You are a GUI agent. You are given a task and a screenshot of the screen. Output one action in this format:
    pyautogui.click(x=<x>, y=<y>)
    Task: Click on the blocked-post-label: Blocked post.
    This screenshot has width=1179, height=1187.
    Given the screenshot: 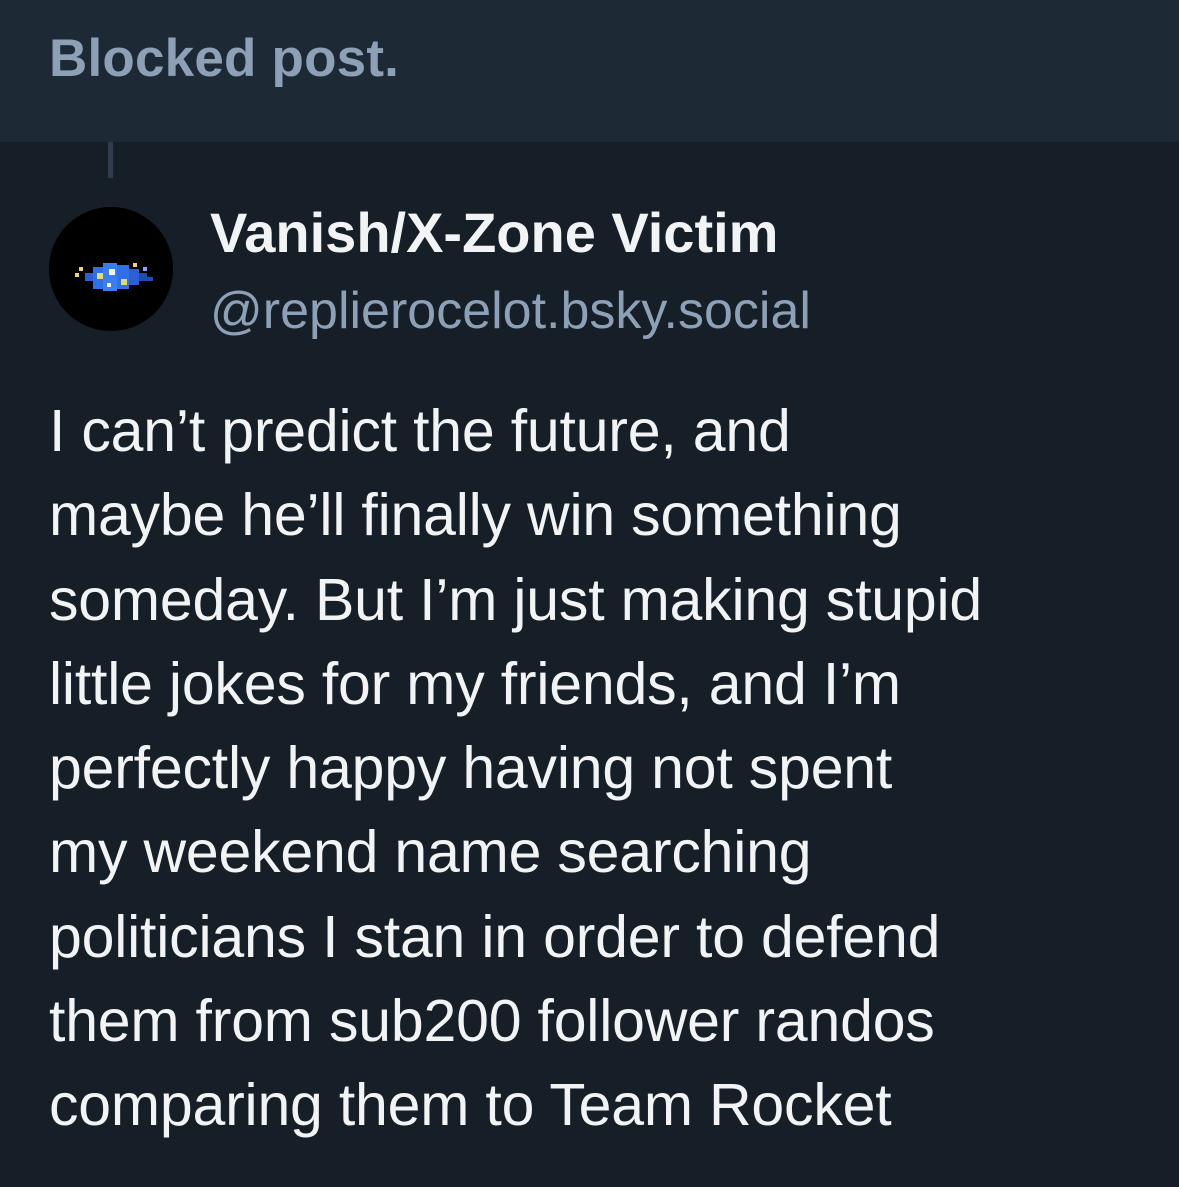 What is the action you would take?
    pyautogui.click(x=224, y=58)
    